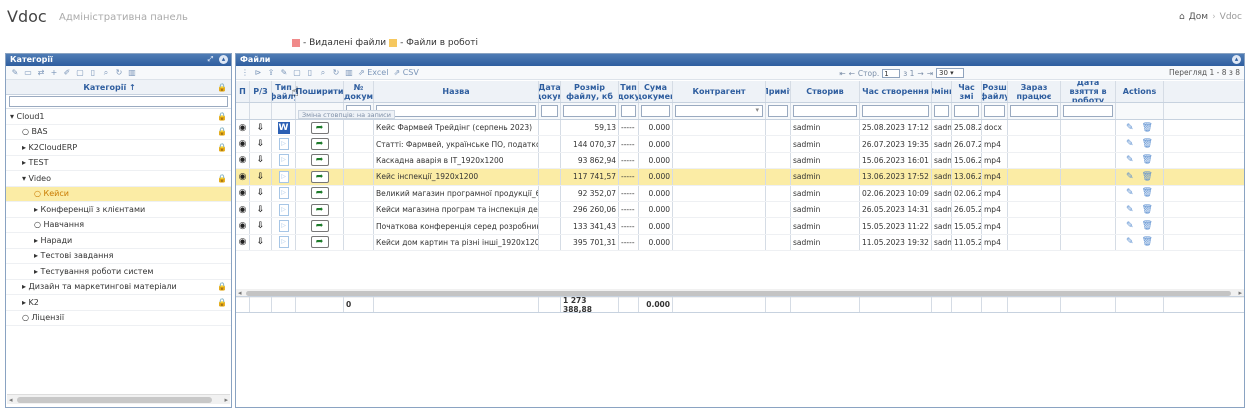 The width and height of the screenshot is (1250, 414). I want to click on column-header: Розмір файлу, кб, so click(590, 91).